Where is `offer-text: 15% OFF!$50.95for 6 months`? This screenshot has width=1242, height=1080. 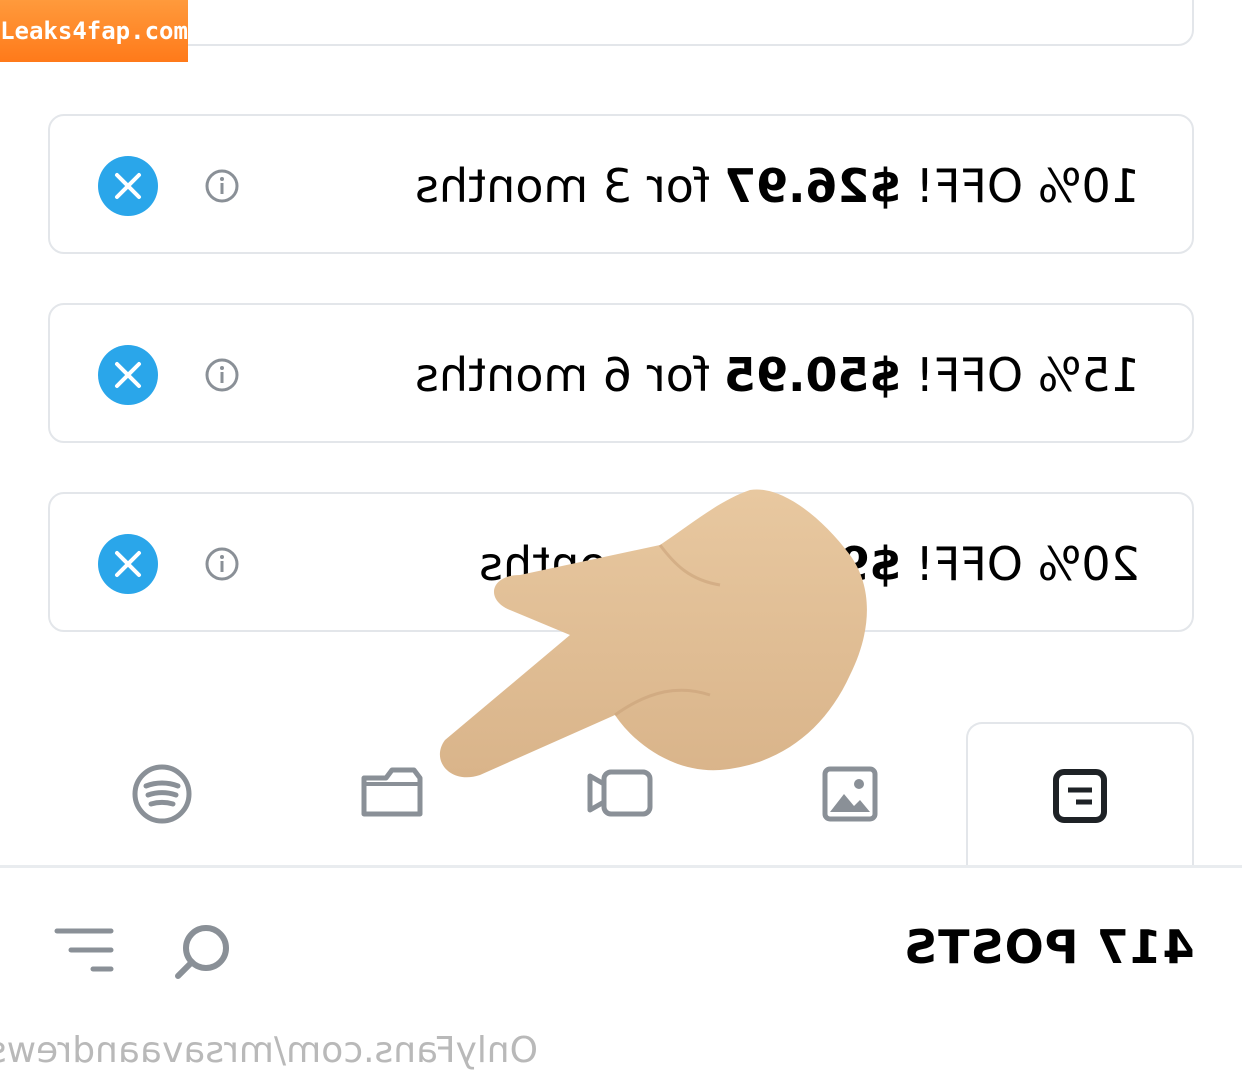
offer-text: 15% OFF!$50.95for 6 months is located at coordinates (777, 375).